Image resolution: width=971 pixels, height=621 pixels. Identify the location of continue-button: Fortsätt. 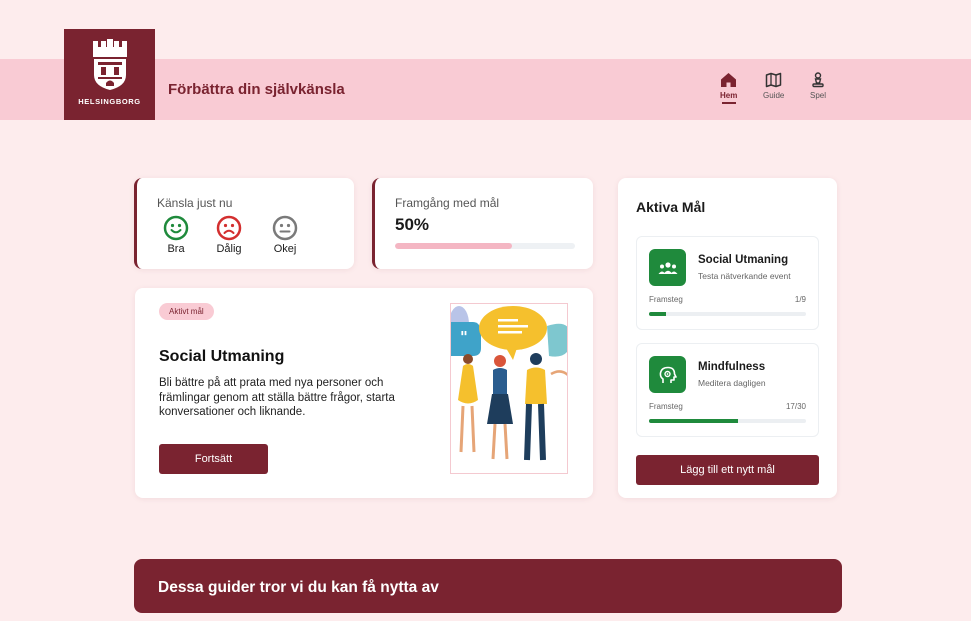
(213, 459).